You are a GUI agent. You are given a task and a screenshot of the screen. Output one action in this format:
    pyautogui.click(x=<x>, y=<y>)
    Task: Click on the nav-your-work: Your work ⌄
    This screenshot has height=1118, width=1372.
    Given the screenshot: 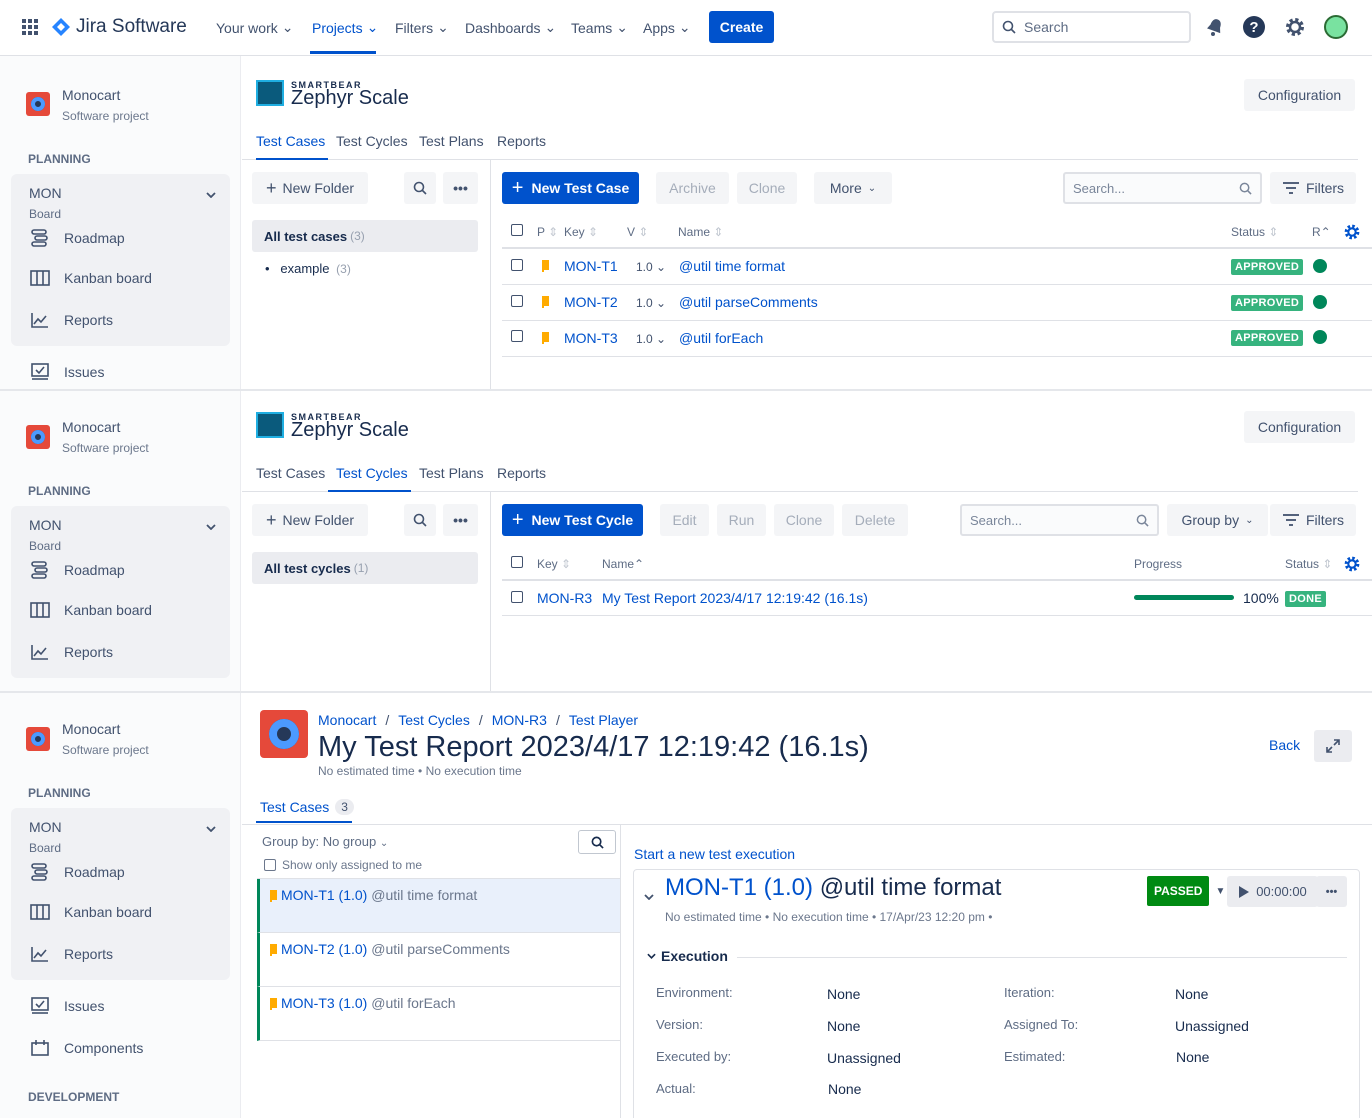 What is the action you would take?
    pyautogui.click(x=254, y=27)
    